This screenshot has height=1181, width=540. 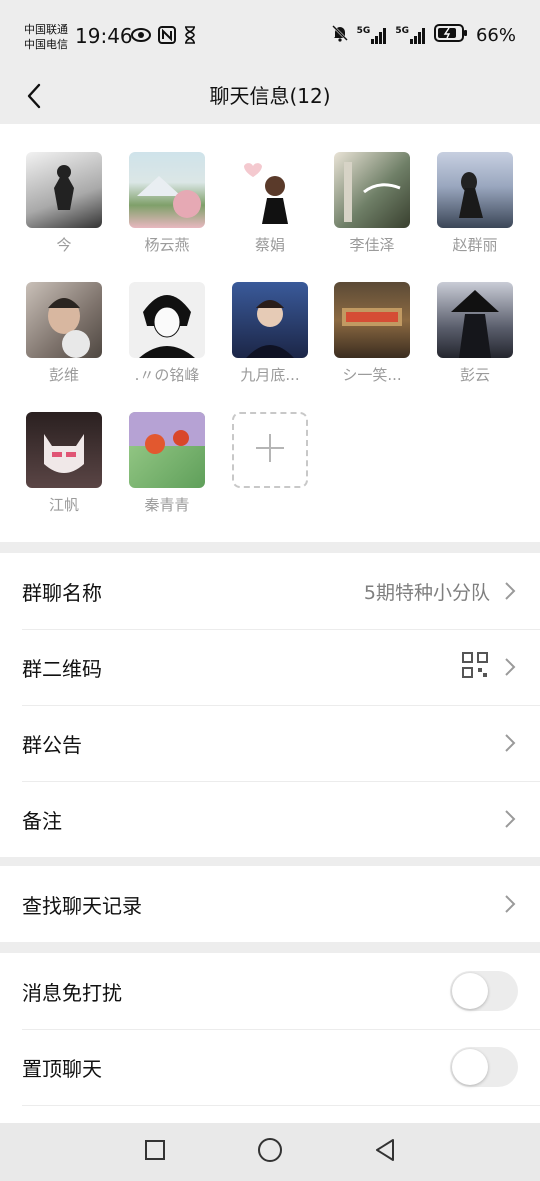 What do you see at coordinates (270, 819) in the screenshot?
I see `remark-row: 备注` at bounding box center [270, 819].